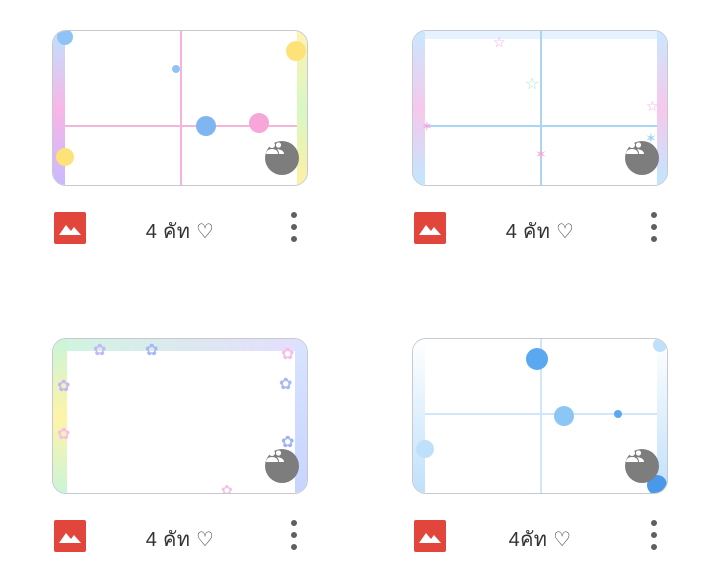  Describe the element at coordinates (180, 416) in the screenshot. I see `album-thumbnail: ✿ ✿ ✿ ✿ ✿ ✿ ✿ ✿` at that location.